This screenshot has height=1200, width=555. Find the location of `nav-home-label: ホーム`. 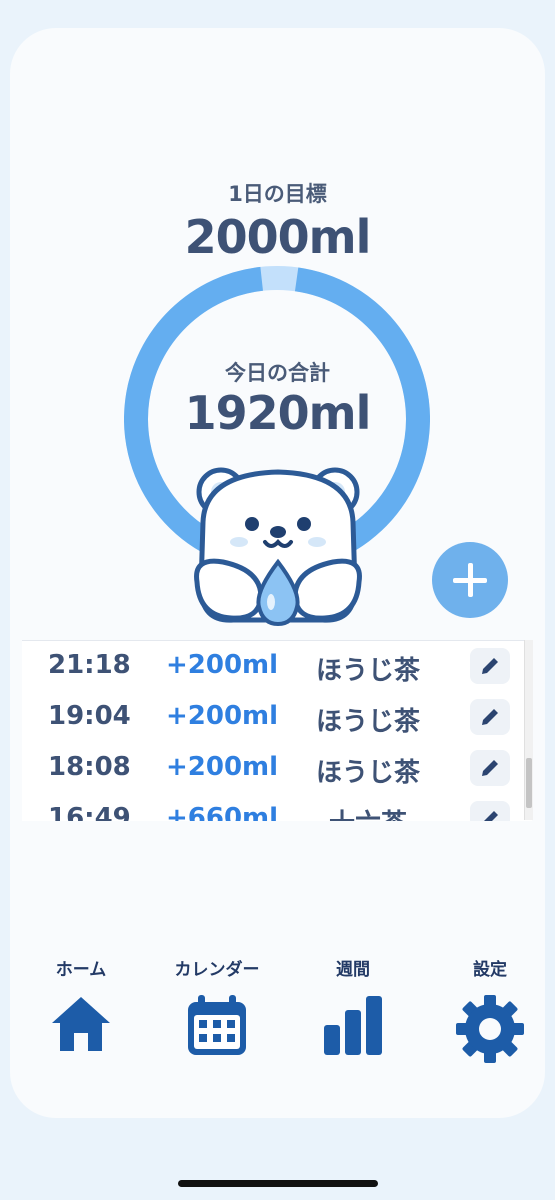

nav-home-label: ホーム is located at coordinates (81, 970).